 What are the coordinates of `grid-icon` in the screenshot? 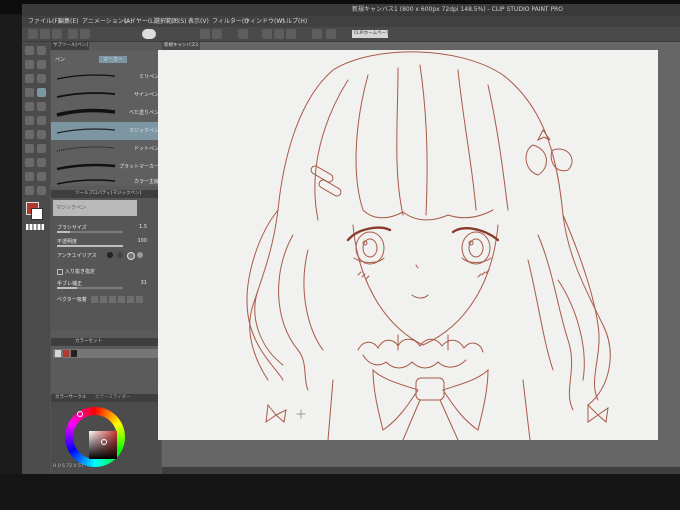 It's located at (291, 34).